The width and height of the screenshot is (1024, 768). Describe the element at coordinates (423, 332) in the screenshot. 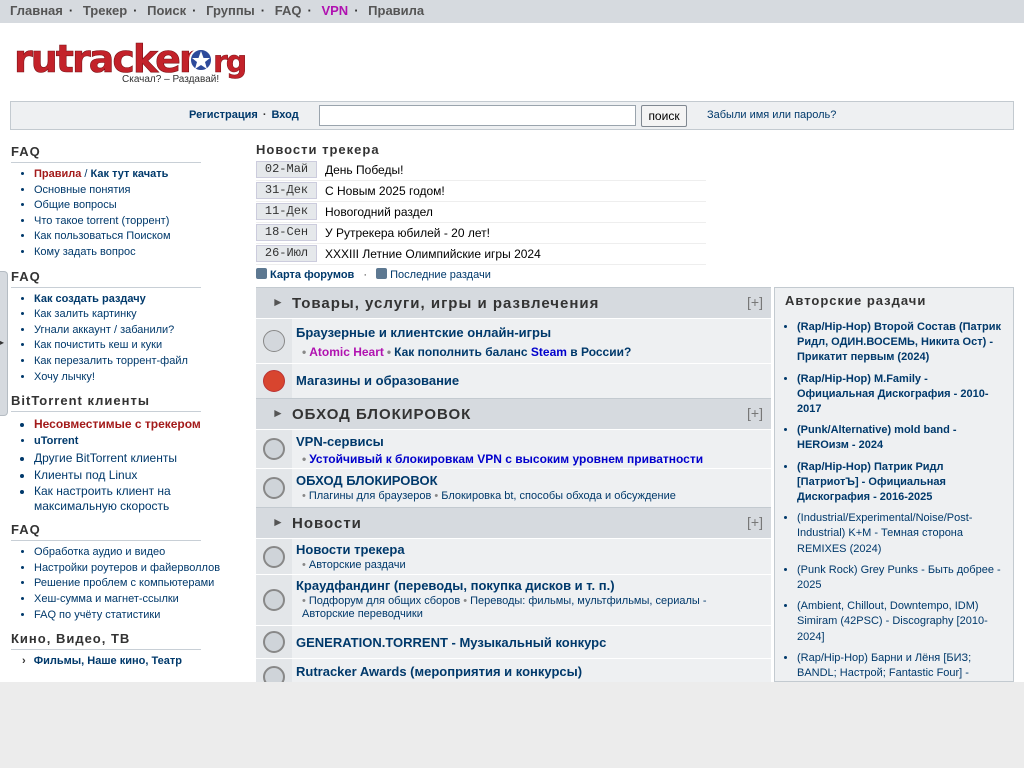

I see `forum-title: Браузерные и клиентские онлайн-игры` at that location.